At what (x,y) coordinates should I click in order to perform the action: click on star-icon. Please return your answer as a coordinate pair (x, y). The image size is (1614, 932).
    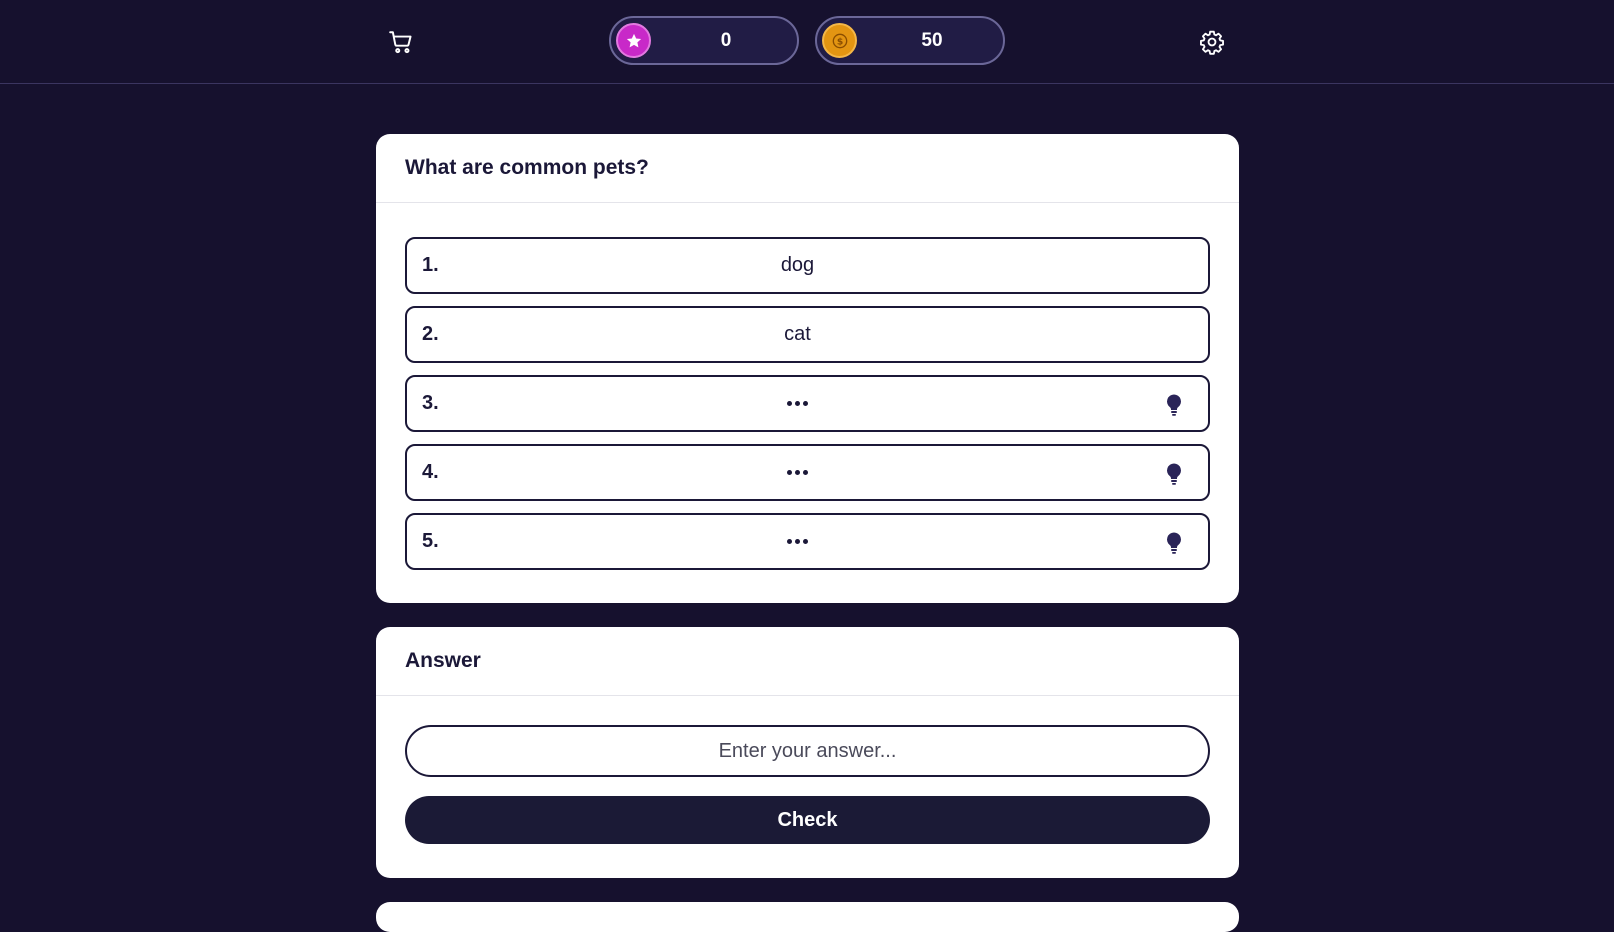
    Looking at the image, I should click on (633, 40).